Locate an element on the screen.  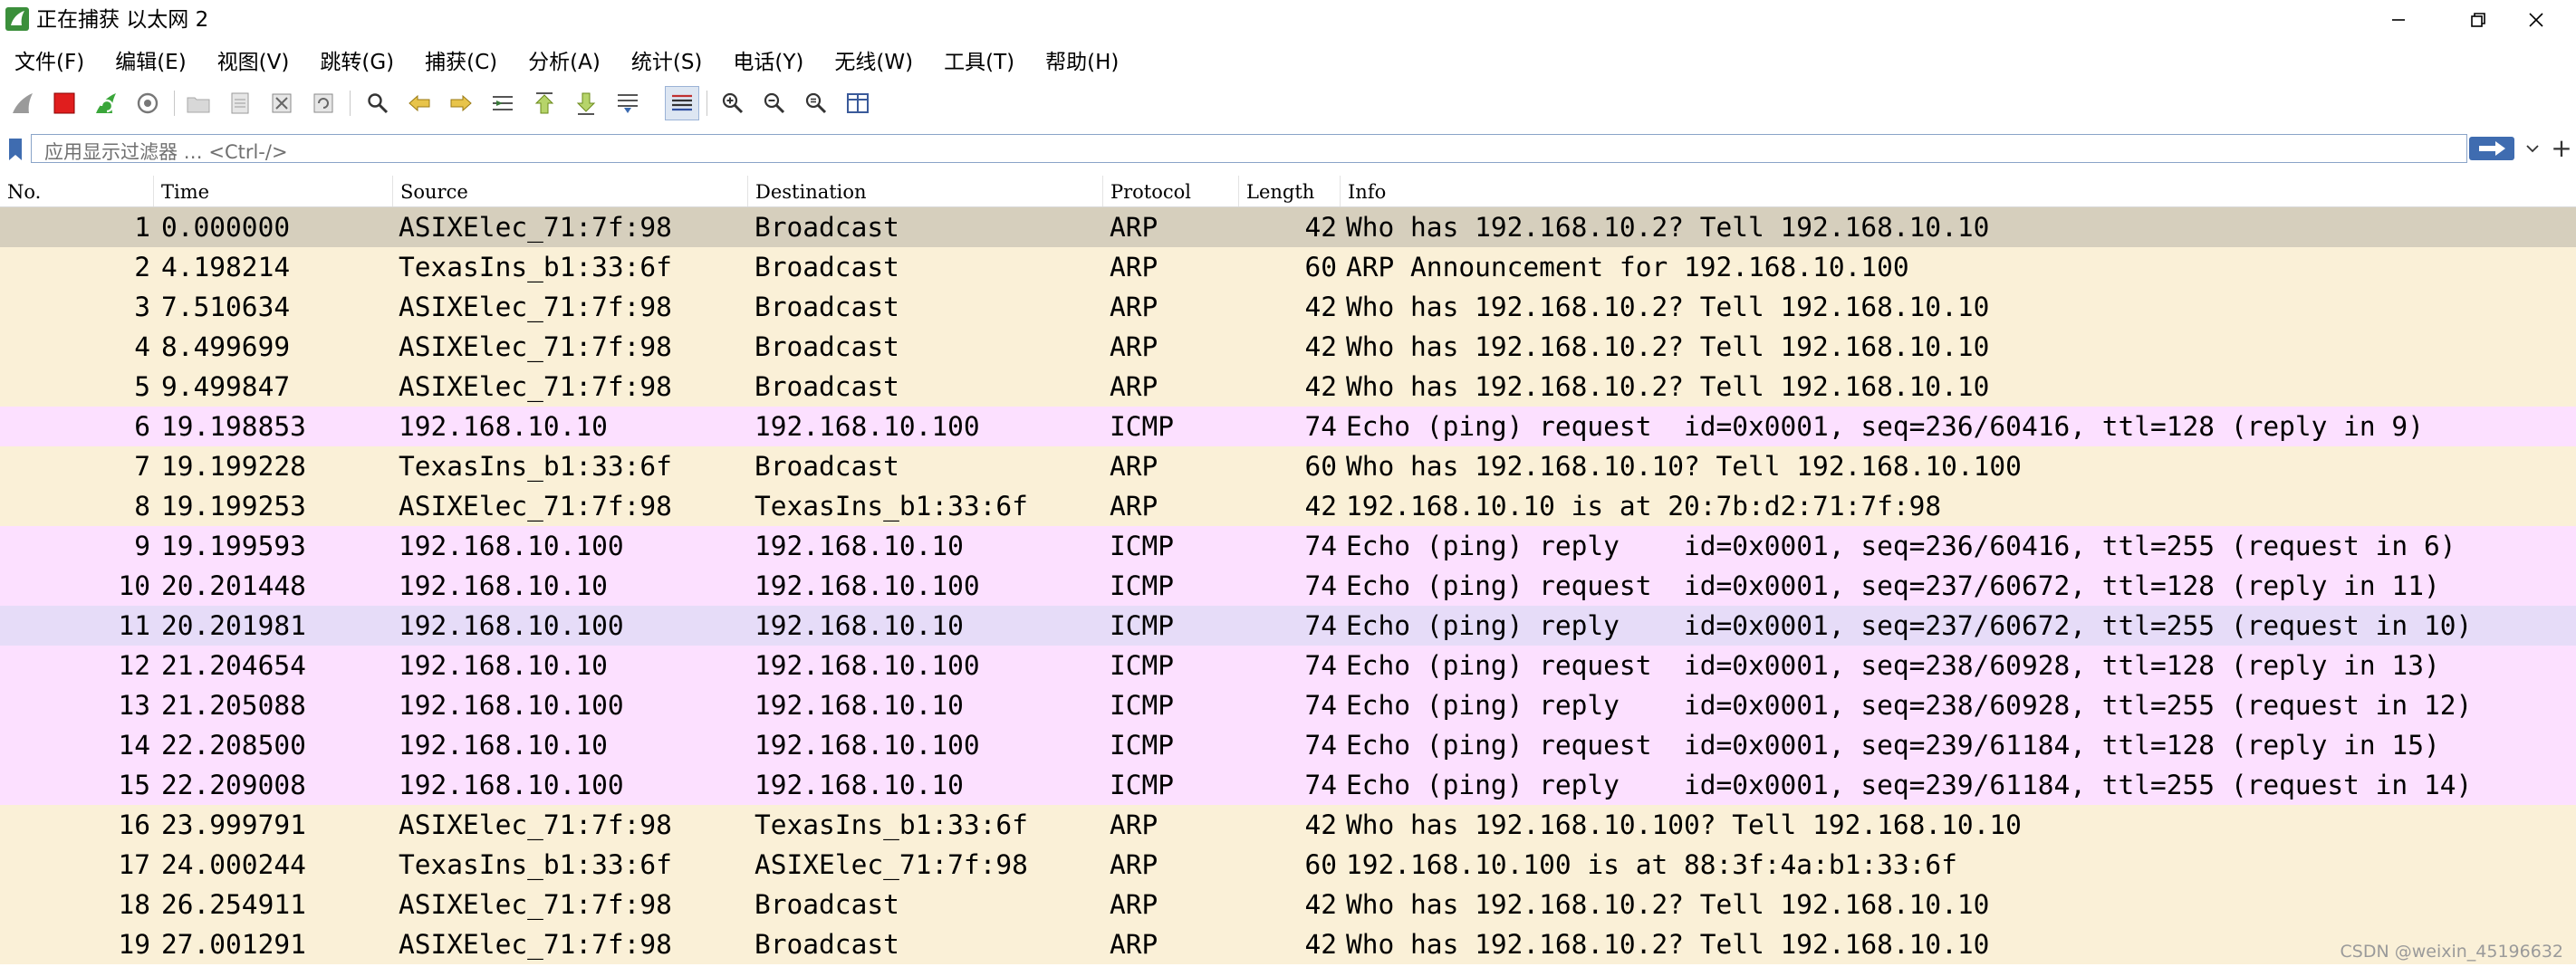
zoom-out-button is located at coordinates (774, 103).